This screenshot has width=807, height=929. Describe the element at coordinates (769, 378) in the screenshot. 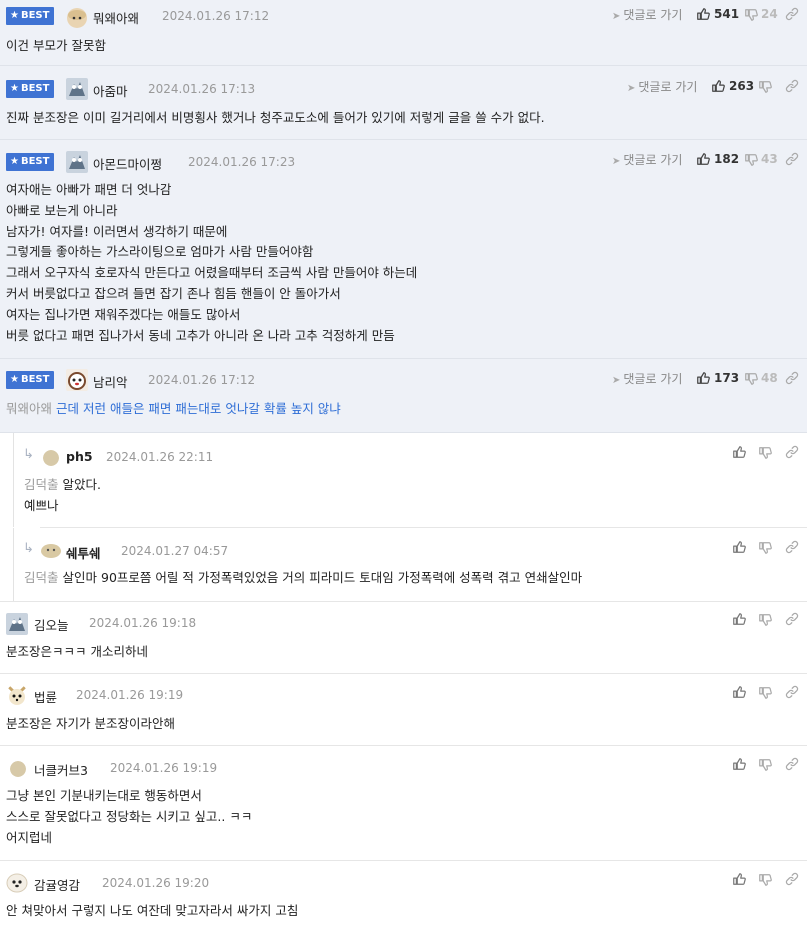

I see `downvote-count: 48` at that location.